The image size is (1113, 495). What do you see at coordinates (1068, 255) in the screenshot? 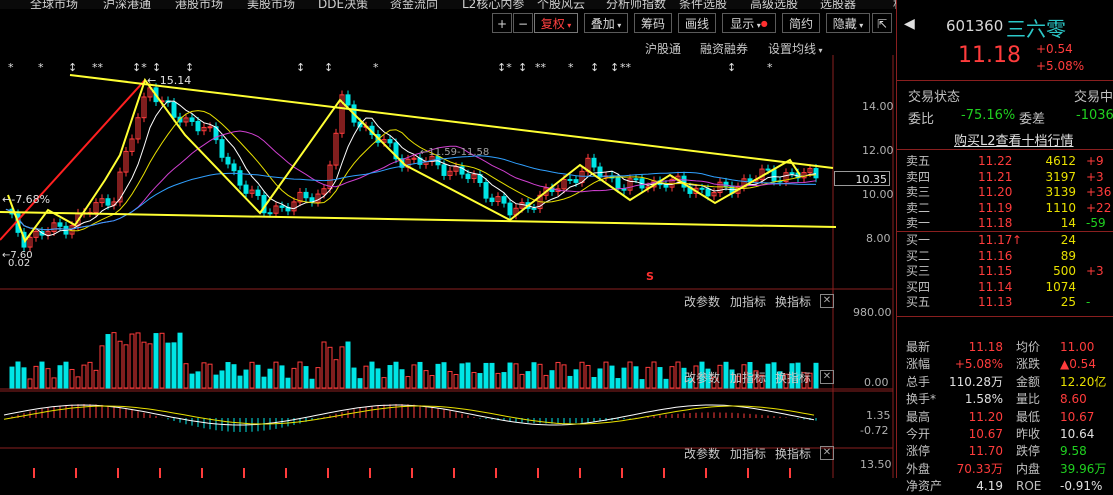
I see `level-volume: 89` at bounding box center [1068, 255].